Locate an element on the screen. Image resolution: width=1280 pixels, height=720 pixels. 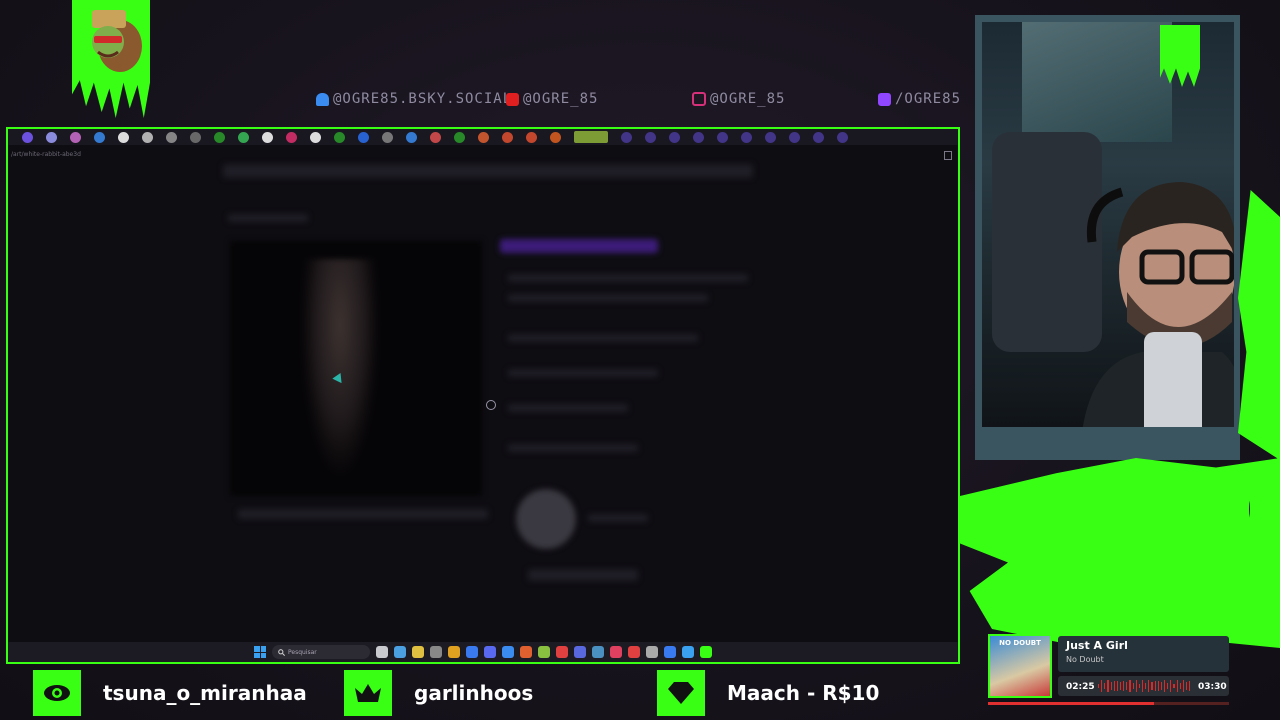
elapsed-time: 02:25 is located at coordinates (1080, 687).